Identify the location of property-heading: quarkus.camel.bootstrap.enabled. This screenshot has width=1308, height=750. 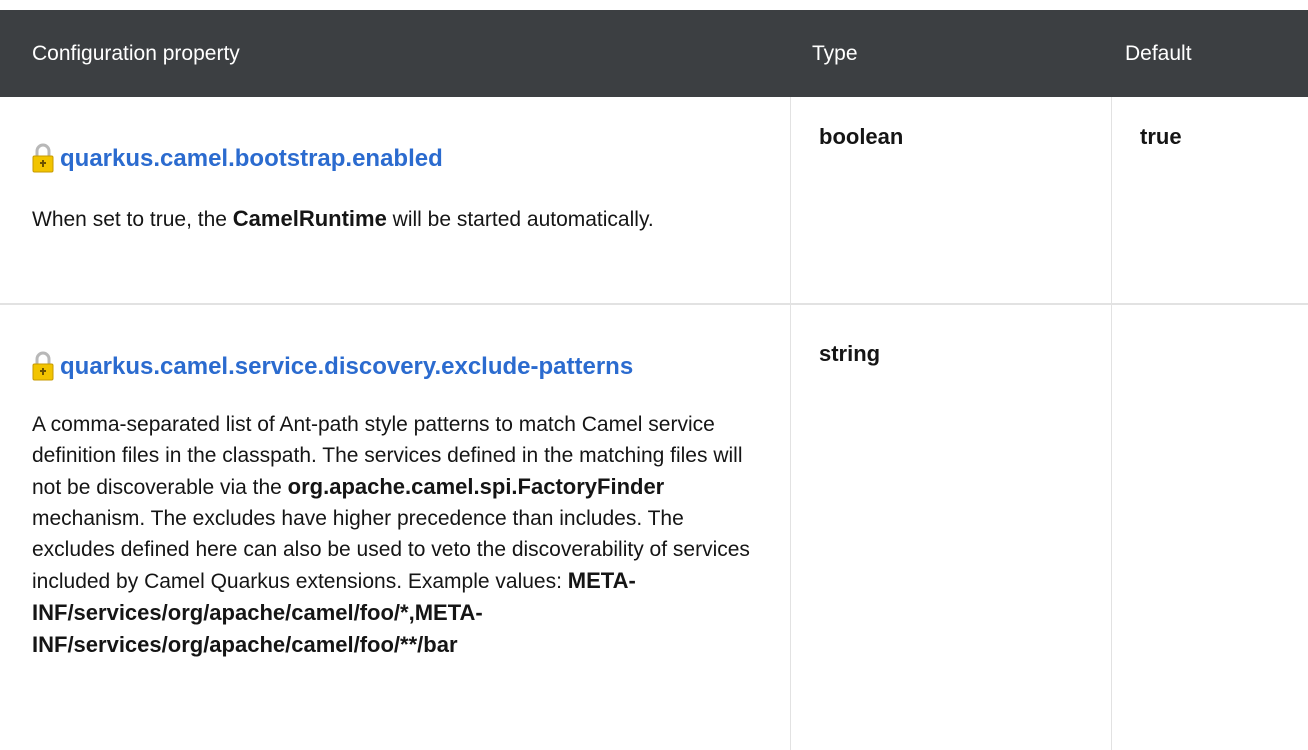
(396, 148).